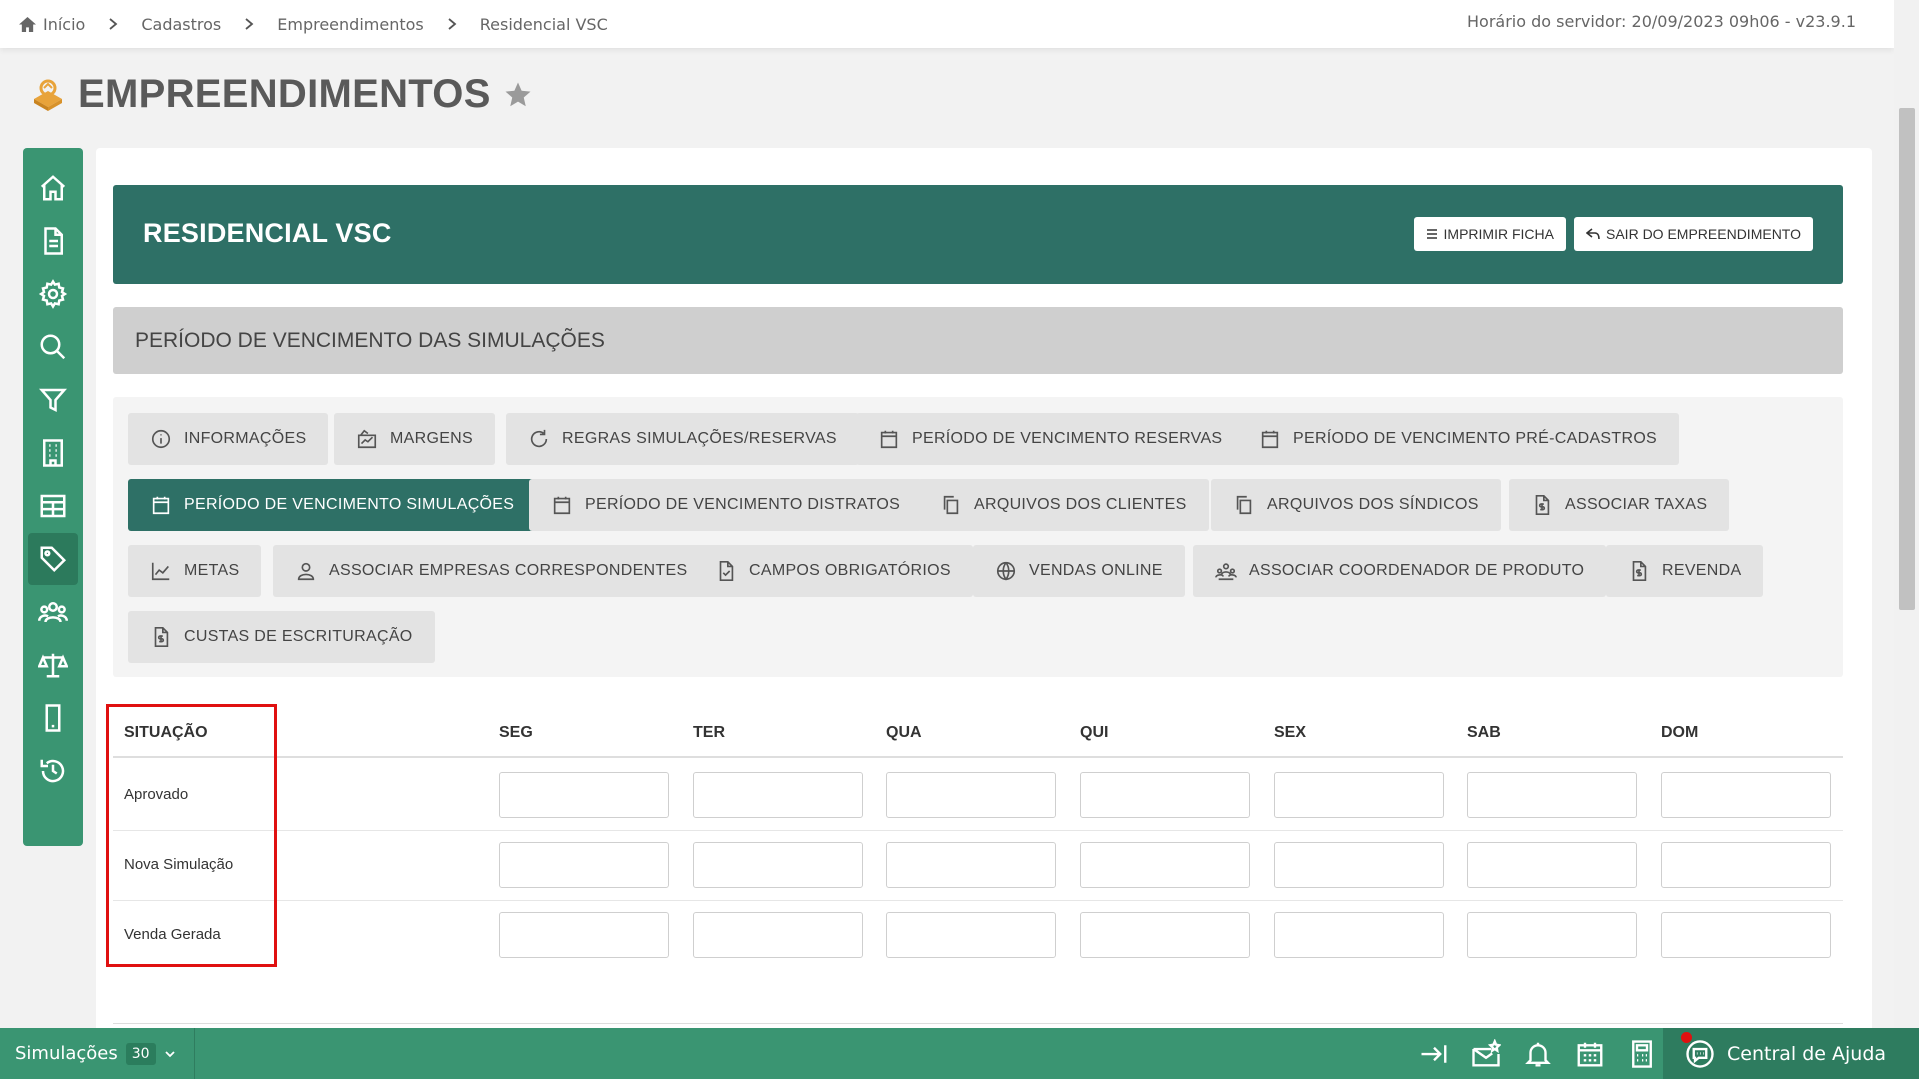  I want to click on simulations-dropdown: Simulações 30, so click(97, 1053).